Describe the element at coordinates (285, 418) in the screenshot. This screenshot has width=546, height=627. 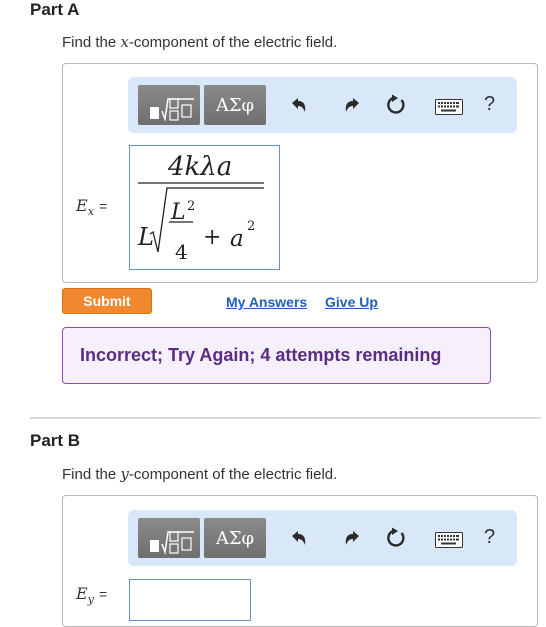
I see `section-divider` at that location.